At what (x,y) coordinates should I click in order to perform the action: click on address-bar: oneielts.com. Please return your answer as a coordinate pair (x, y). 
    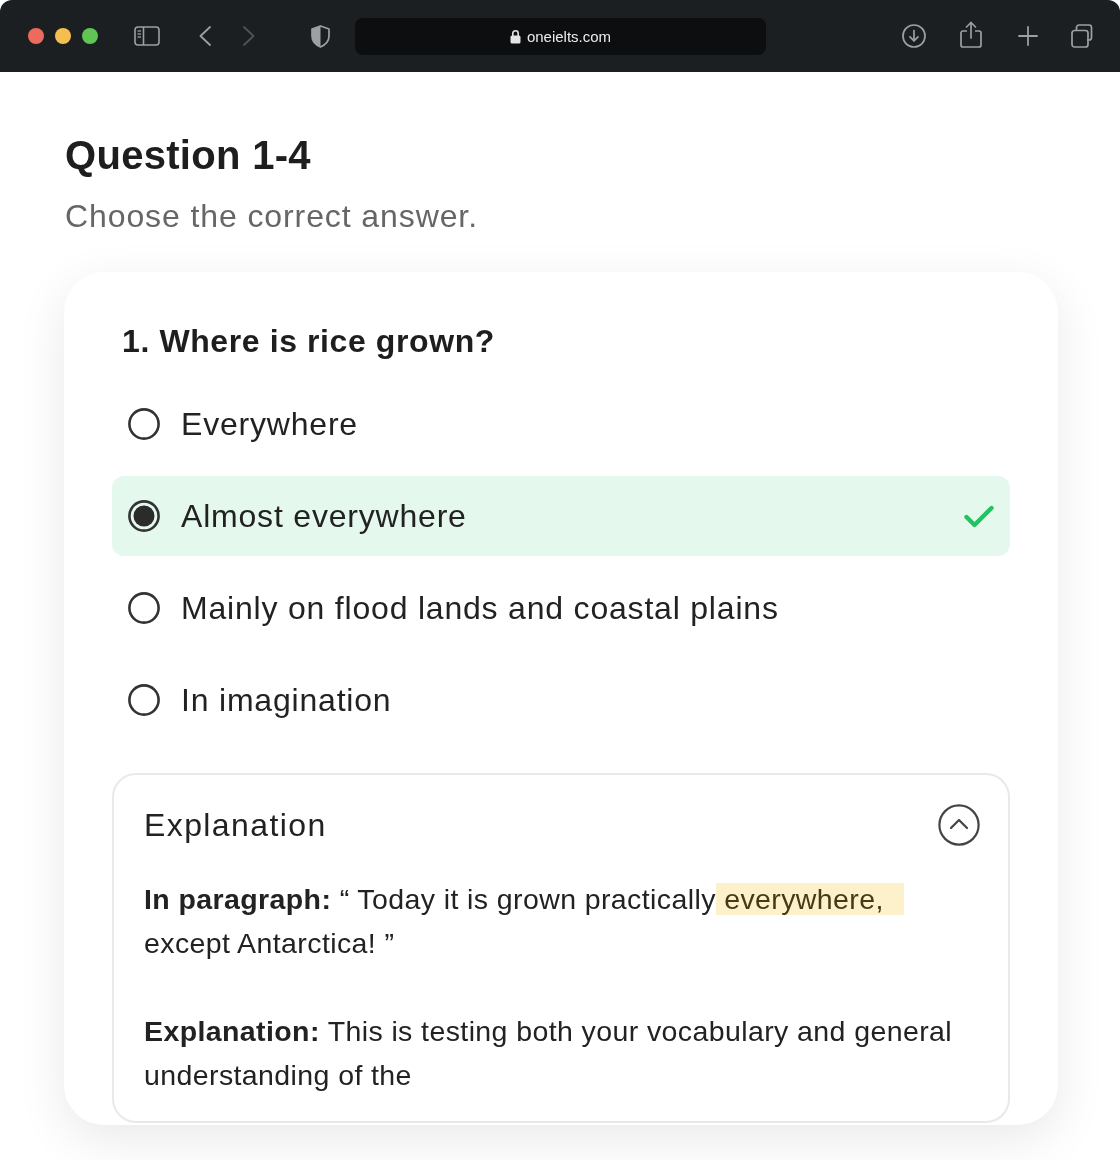
    Looking at the image, I should click on (560, 36).